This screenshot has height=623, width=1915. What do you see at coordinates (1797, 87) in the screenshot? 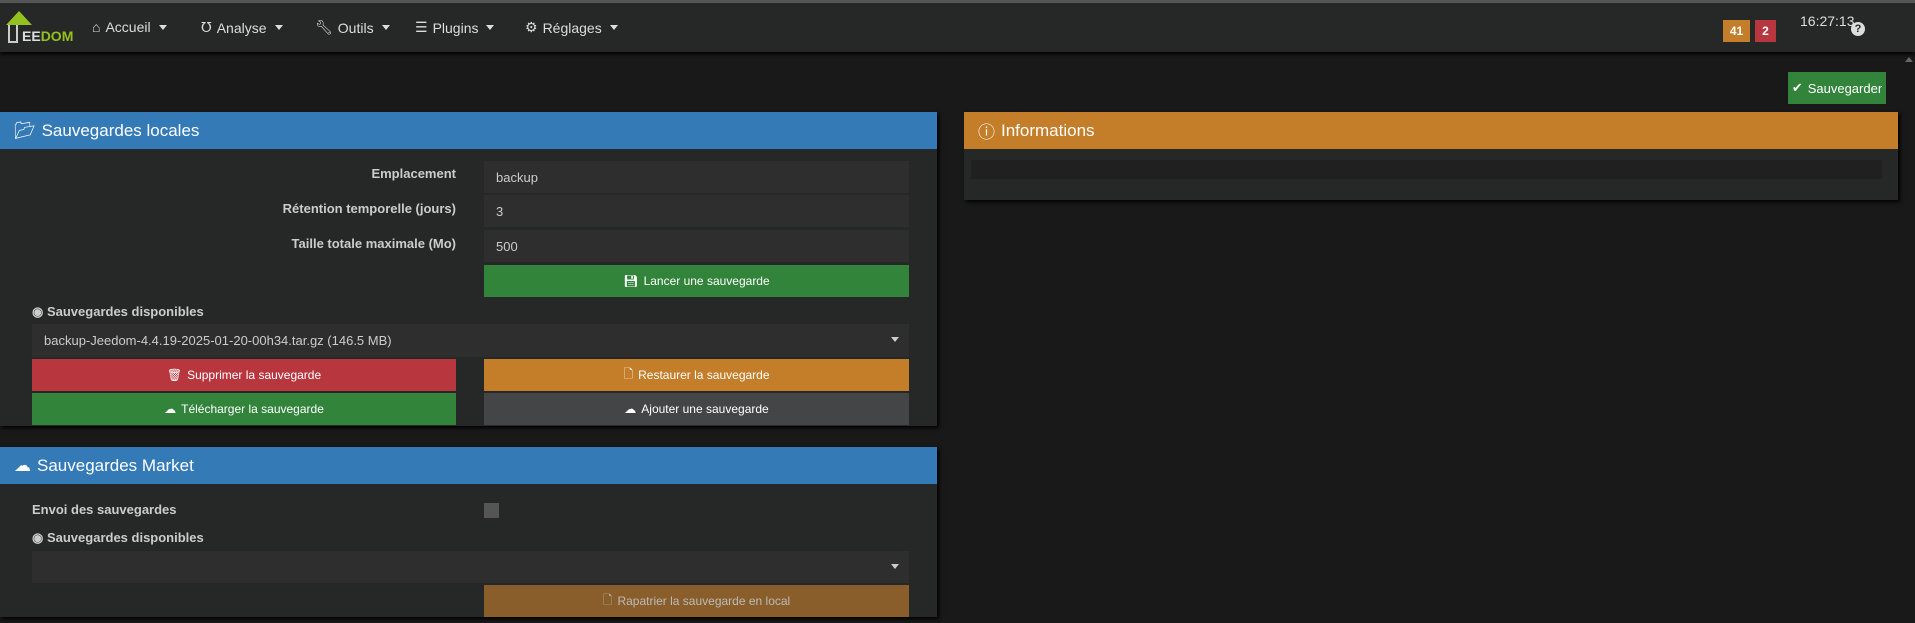
I see `check-circle-icon: ✔` at bounding box center [1797, 87].